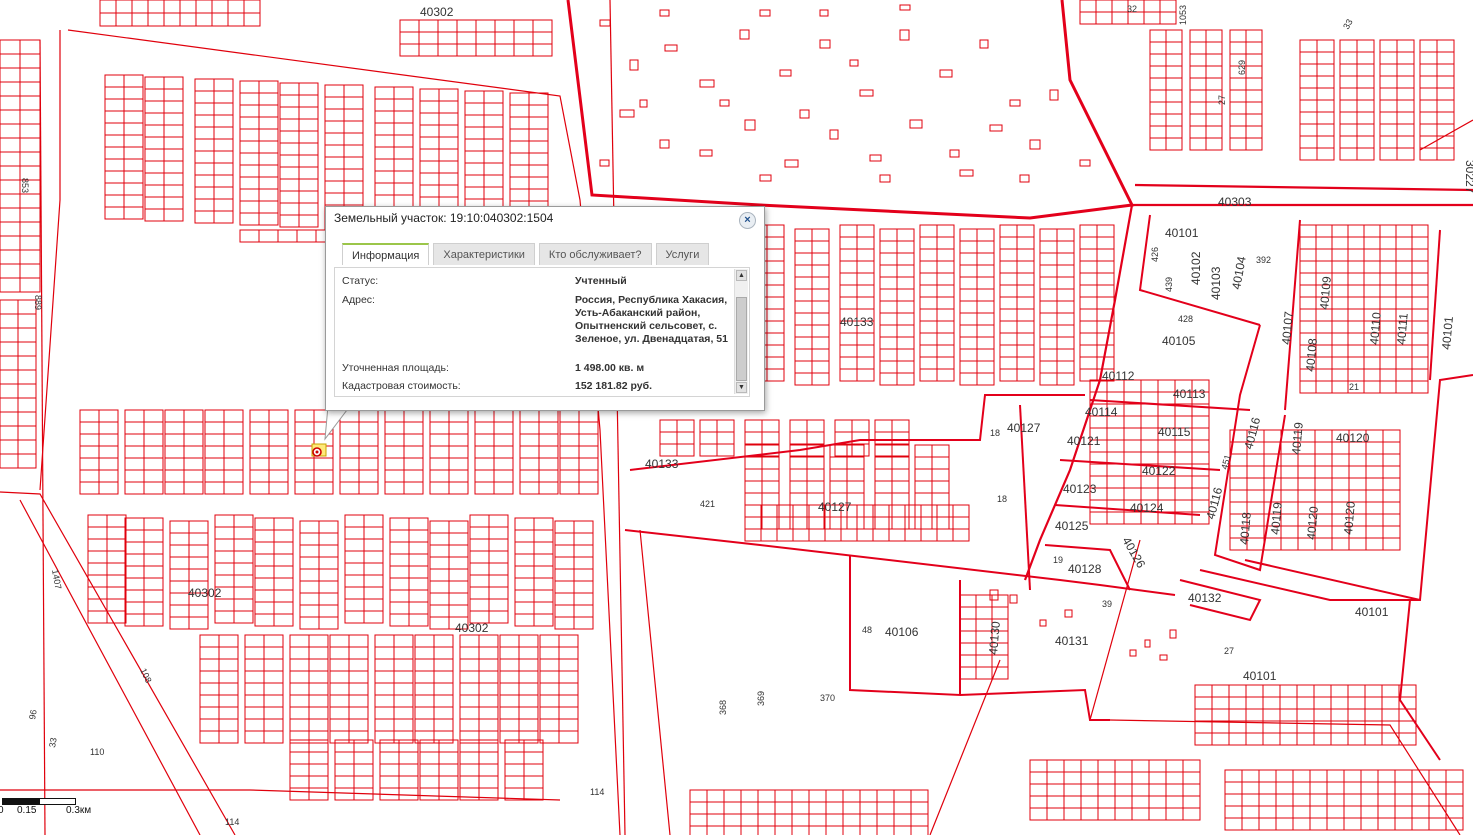 This screenshot has width=1473, height=835. What do you see at coordinates (21, 801) in the screenshot?
I see `scale-segment-dark` at bounding box center [21, 801].